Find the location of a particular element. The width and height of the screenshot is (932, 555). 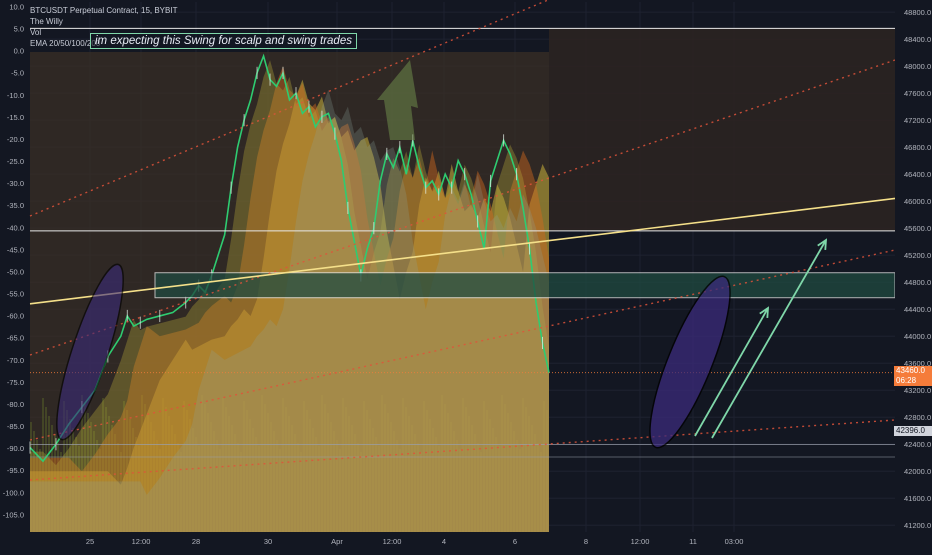

left-axis-tick-14: -60.0 is located at coordinates (15, 316).